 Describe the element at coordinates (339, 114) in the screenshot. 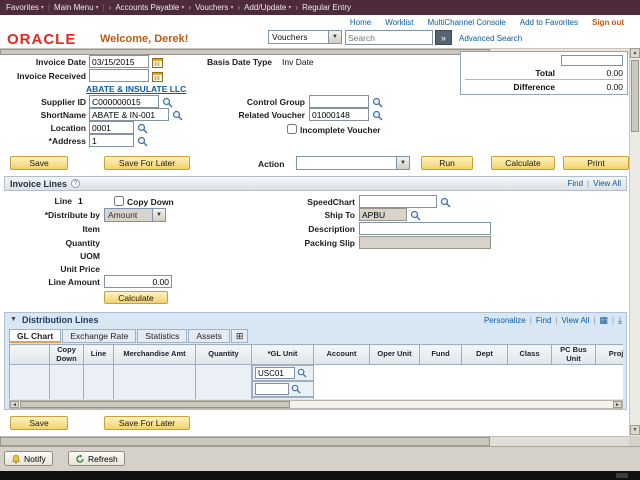

I see `related-voucher-input` at that location.